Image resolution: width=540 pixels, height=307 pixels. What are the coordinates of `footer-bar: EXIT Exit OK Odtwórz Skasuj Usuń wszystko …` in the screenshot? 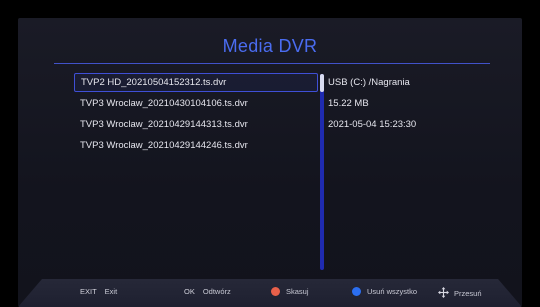 It's located at (270, 291).